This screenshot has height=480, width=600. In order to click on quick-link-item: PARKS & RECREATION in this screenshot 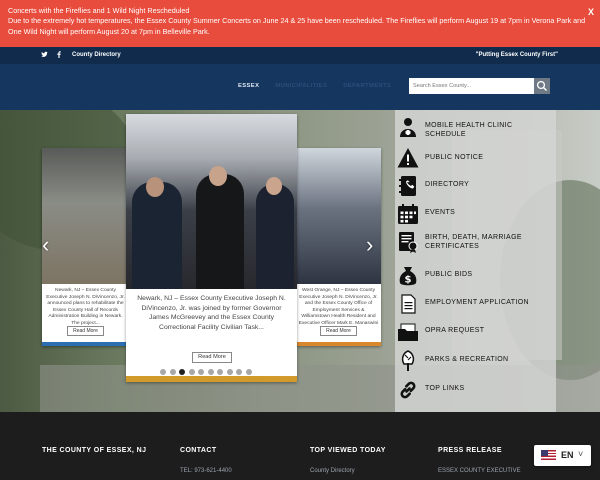, I will do `click(475, 361)`.